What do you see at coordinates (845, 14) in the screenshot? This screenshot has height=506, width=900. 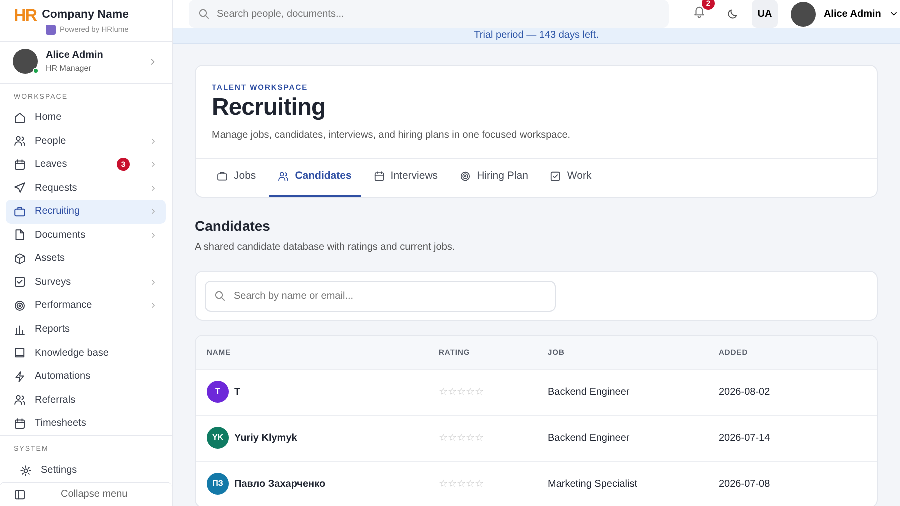 I see `user-menu-button: Alice Admin` at bounding box center [845, 14].